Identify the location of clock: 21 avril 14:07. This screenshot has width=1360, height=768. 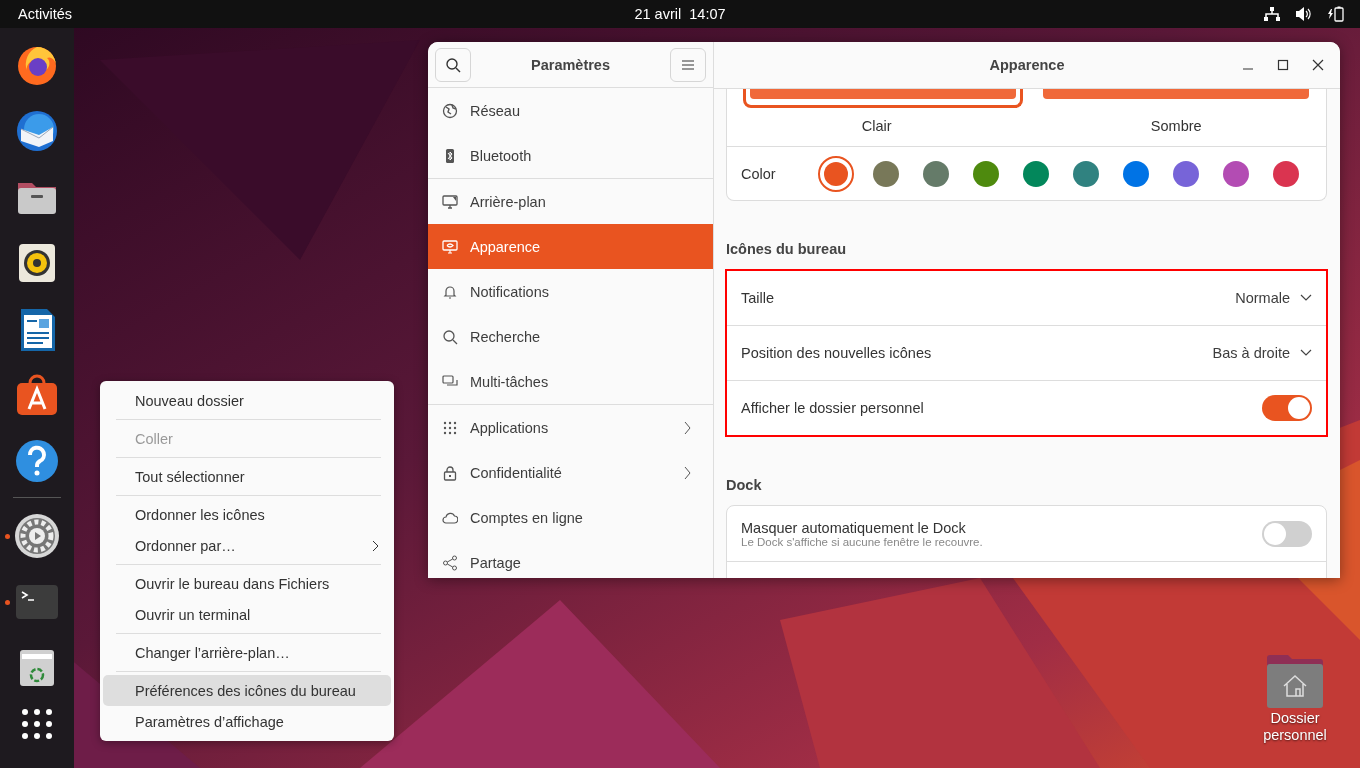
(680, 14).